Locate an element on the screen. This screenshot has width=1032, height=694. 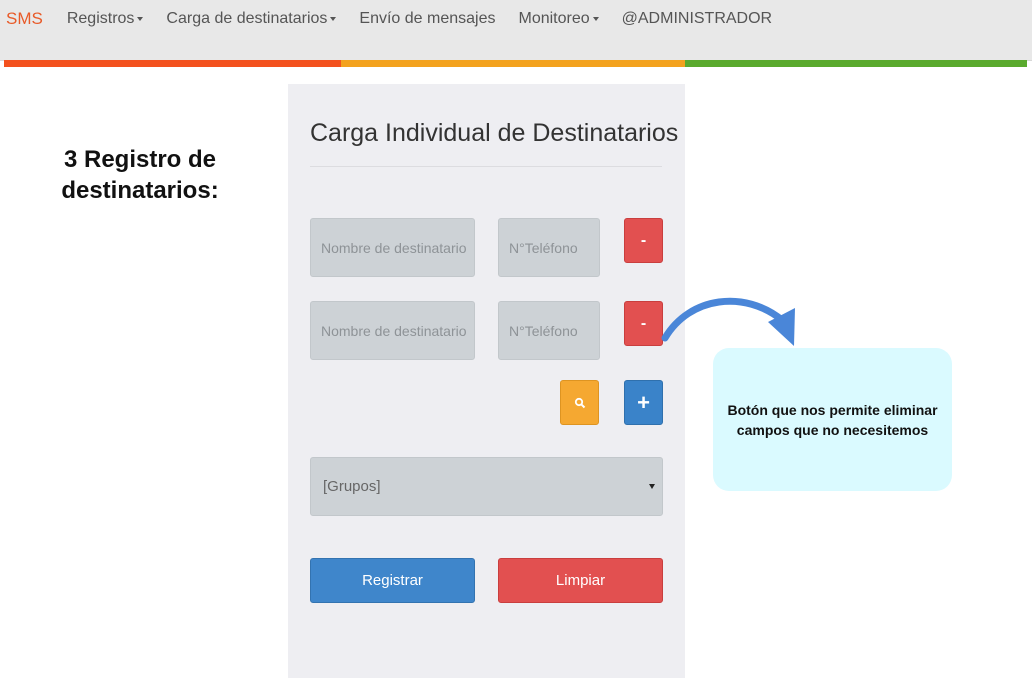
search-button is located at coordinates (579, 402).